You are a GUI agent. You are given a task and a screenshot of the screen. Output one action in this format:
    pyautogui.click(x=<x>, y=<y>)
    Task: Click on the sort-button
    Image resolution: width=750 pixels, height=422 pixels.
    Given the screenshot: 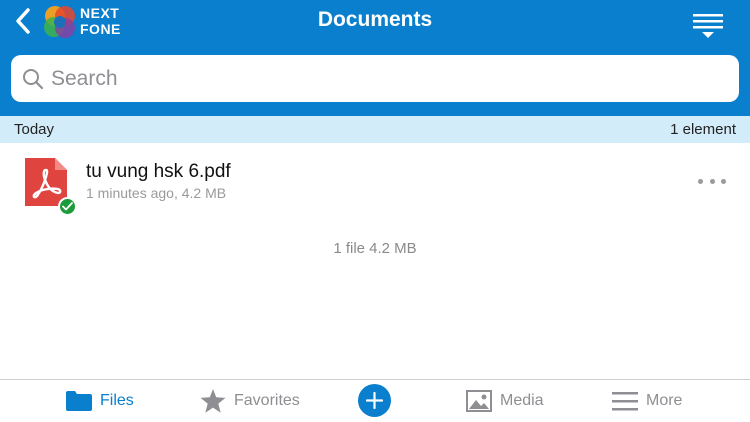 What is the action you would take?
    pyautogui.click(x=708, y=26)
    